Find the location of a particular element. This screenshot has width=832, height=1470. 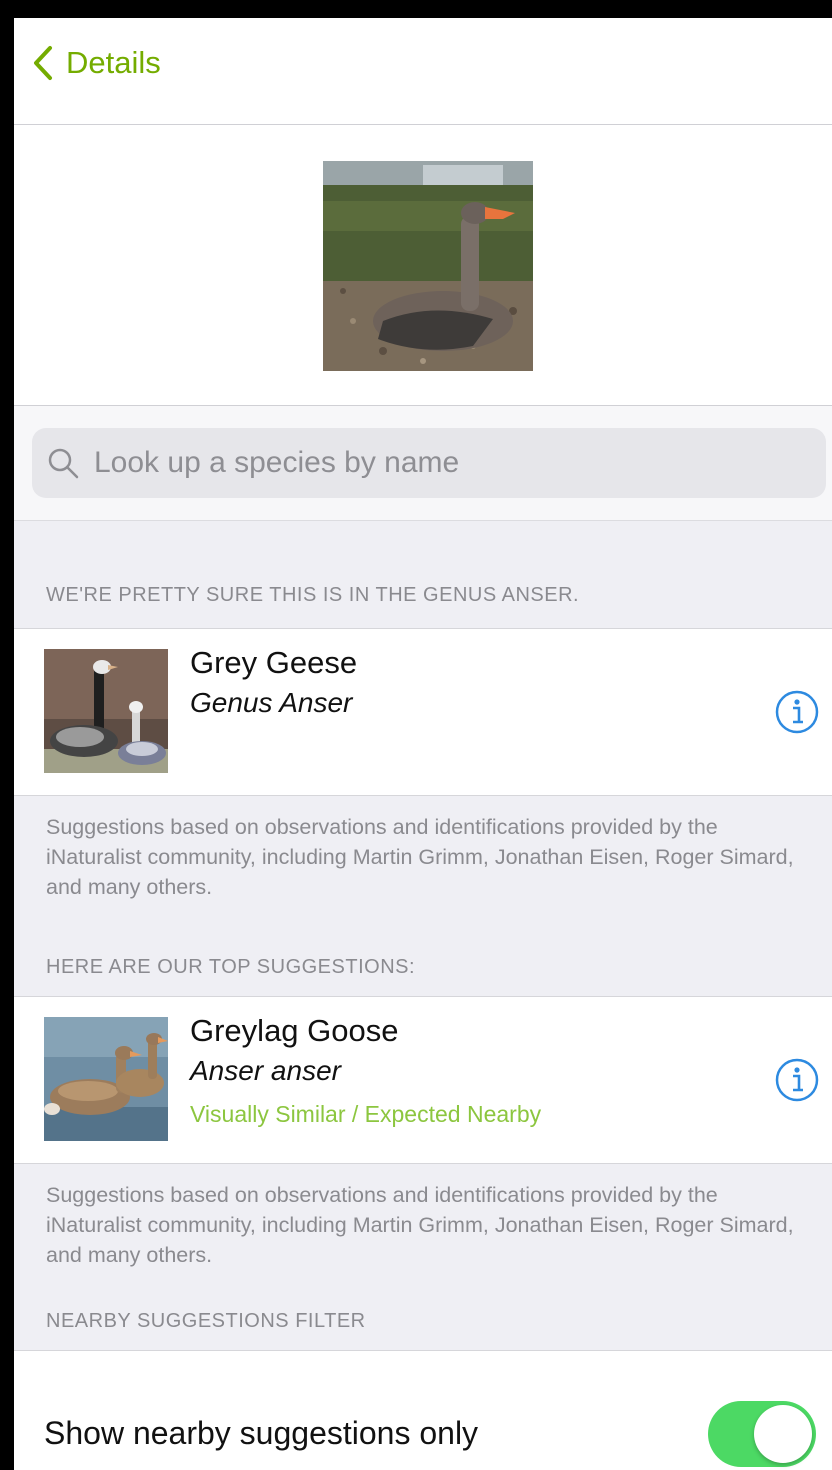

observation-photo is located at coordinates (428, 266).